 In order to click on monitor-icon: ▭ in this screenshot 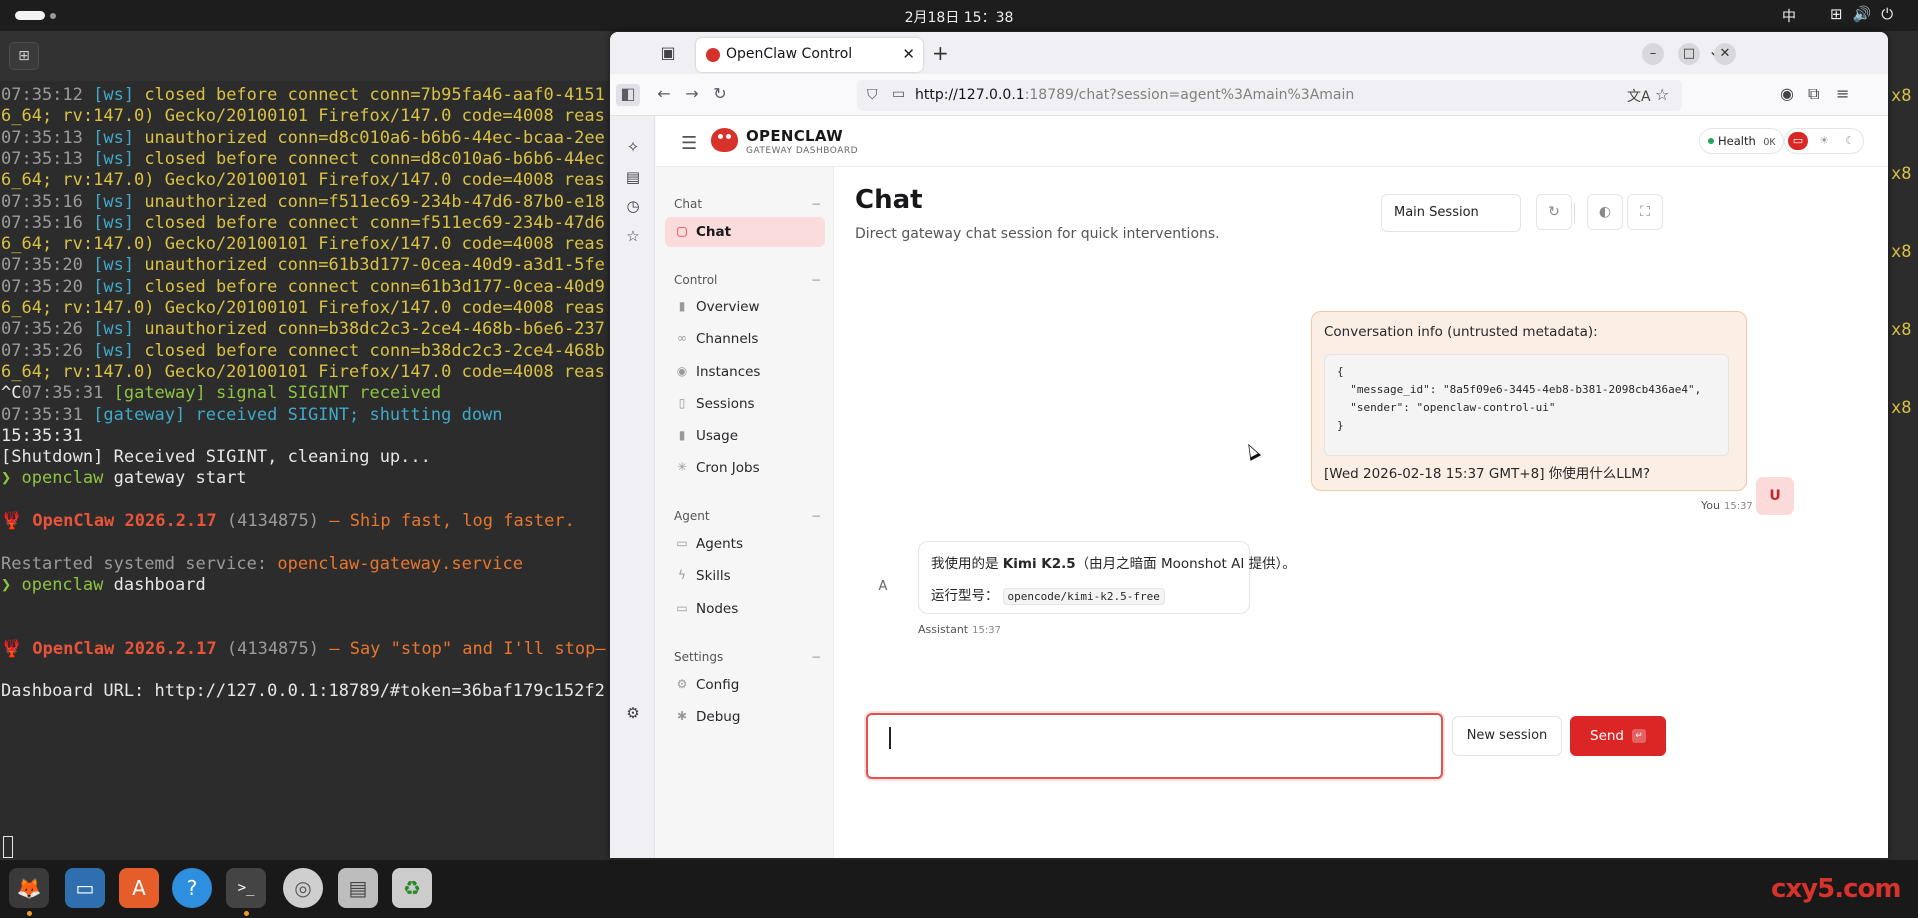, I will do `click(682, 608)`.